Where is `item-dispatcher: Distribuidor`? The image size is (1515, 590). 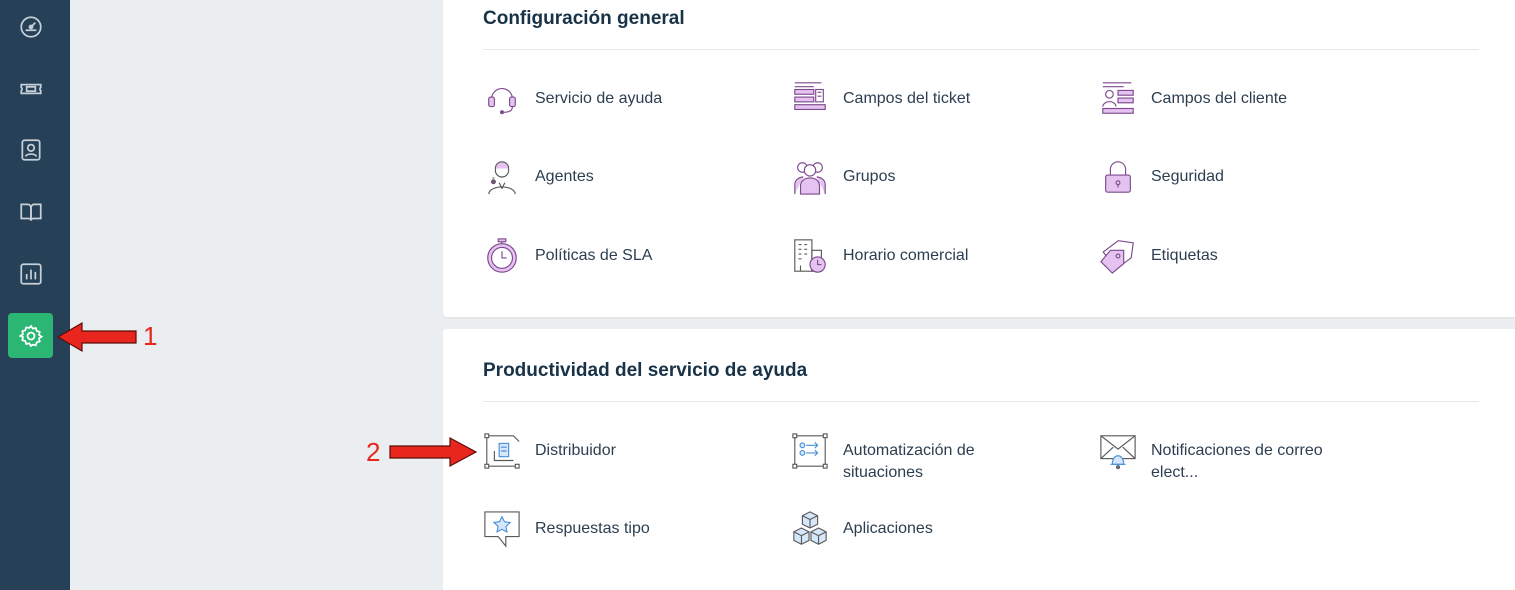
item-dispatcher: Distribuidor is located at coordinates (604, 451).